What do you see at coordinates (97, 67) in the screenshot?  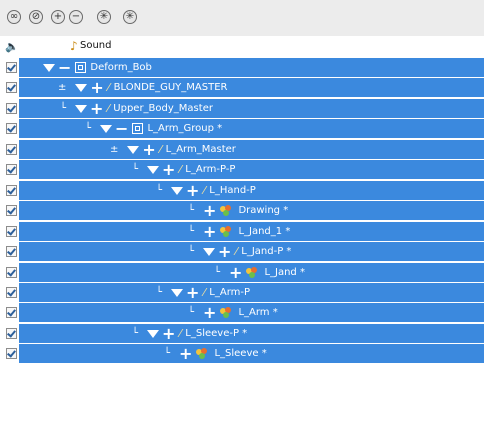 I see `layer-node: − Deform_Bob` at bounding box center [97, 67].